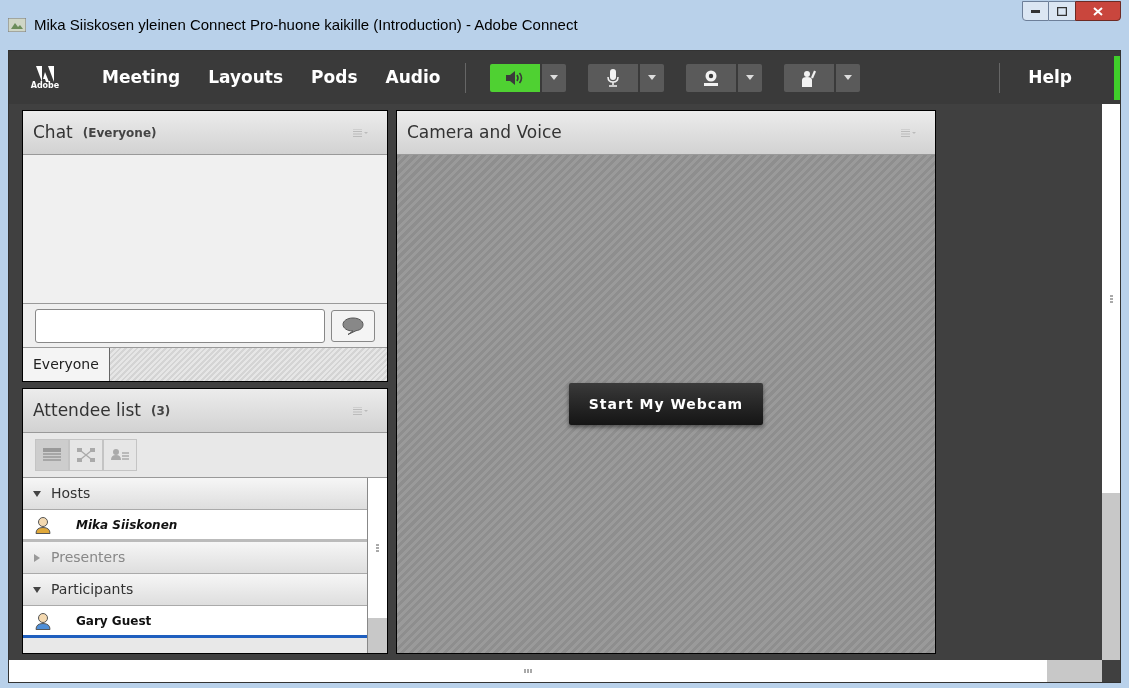  I want to click on pod-title: Attendee list, so click(87, 410).